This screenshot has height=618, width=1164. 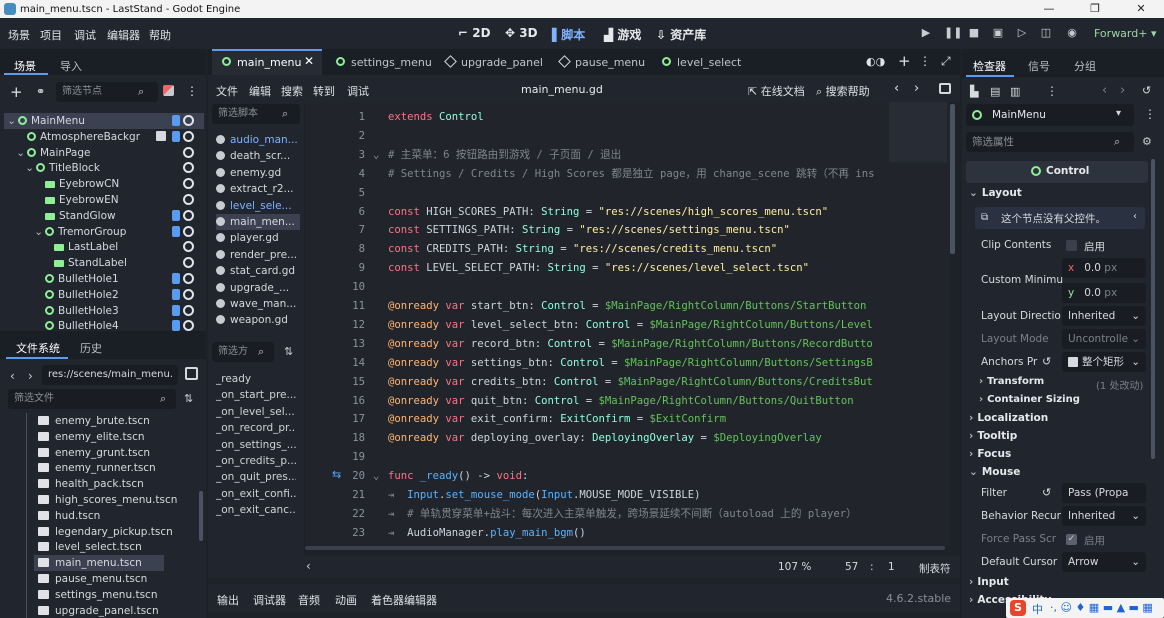 What do you see at coordinates (90, 547) in the screenshot?
I see `file-item: level_select.tscn` at bounding box center [90, 547].